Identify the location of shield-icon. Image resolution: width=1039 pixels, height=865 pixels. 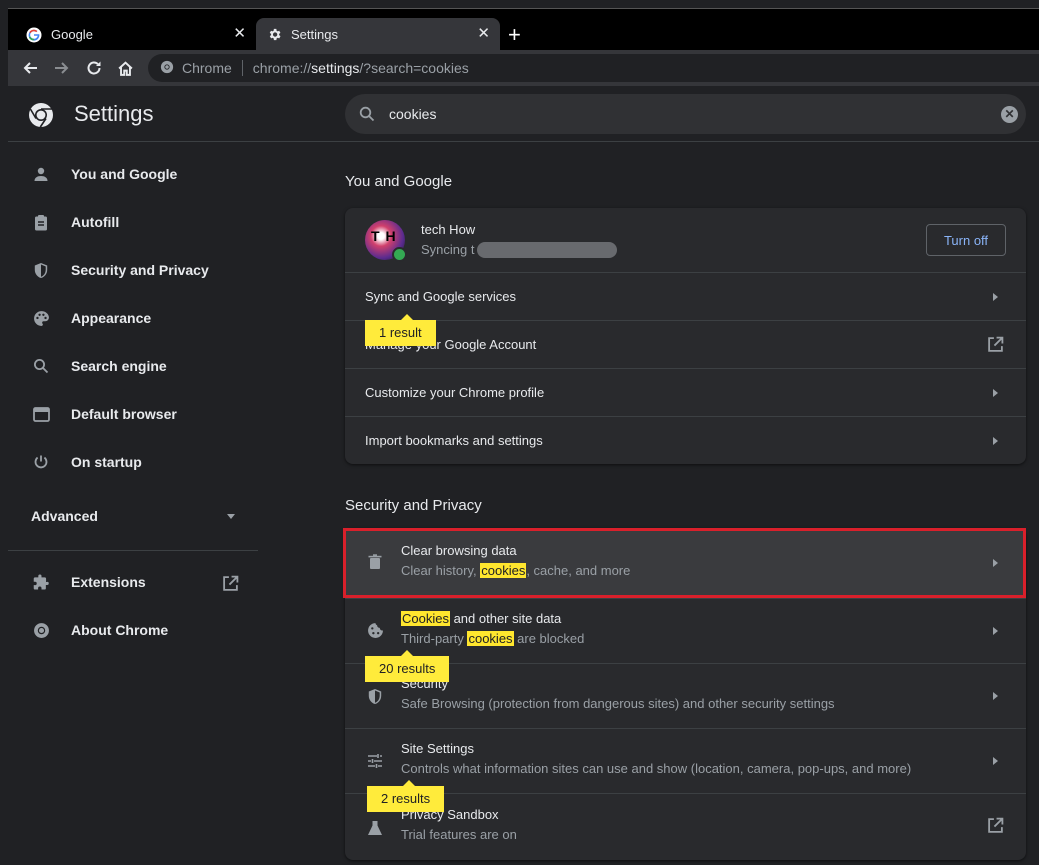
(41, 270).